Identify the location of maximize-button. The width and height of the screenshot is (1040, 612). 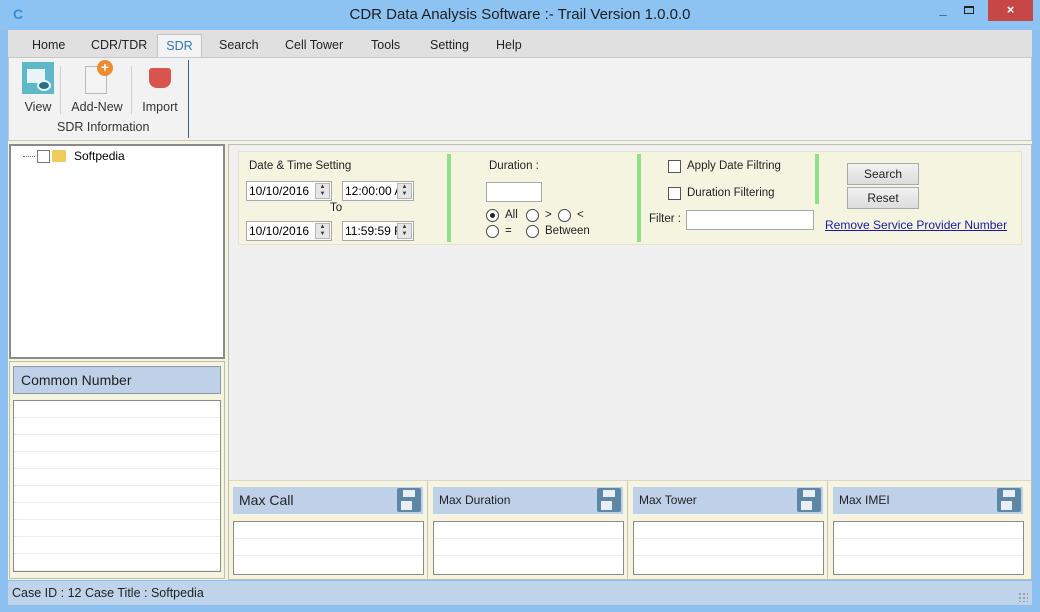
(969, 10).